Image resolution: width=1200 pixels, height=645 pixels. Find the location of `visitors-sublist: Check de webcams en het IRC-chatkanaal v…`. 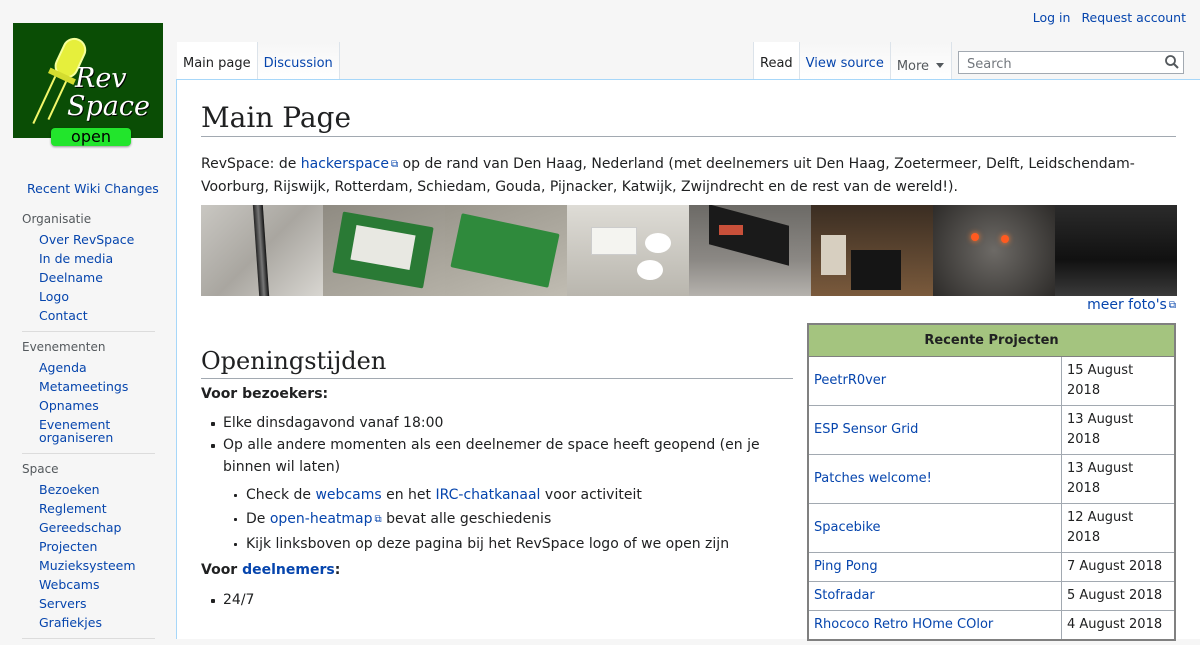

visitors-sublist: Check de webcams en het IRC-chatkanaal v… is located at coordinates (504, 519).